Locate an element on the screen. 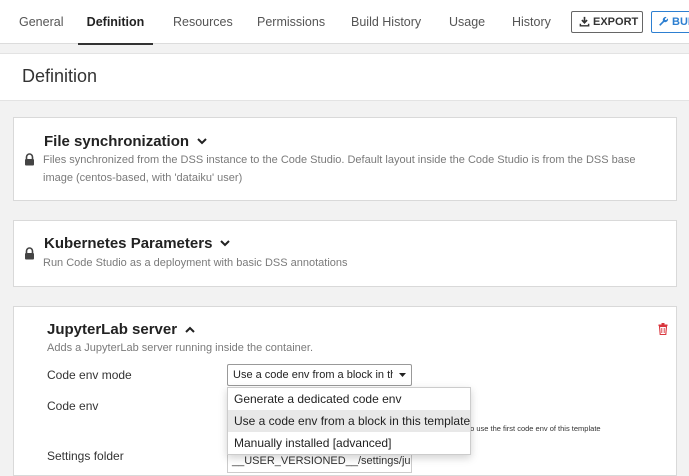 Image resolution: width=689 pixels, height=476 pixels. kubernetes-title: Kubernetes Parameters is located at coordinates (137, 243).